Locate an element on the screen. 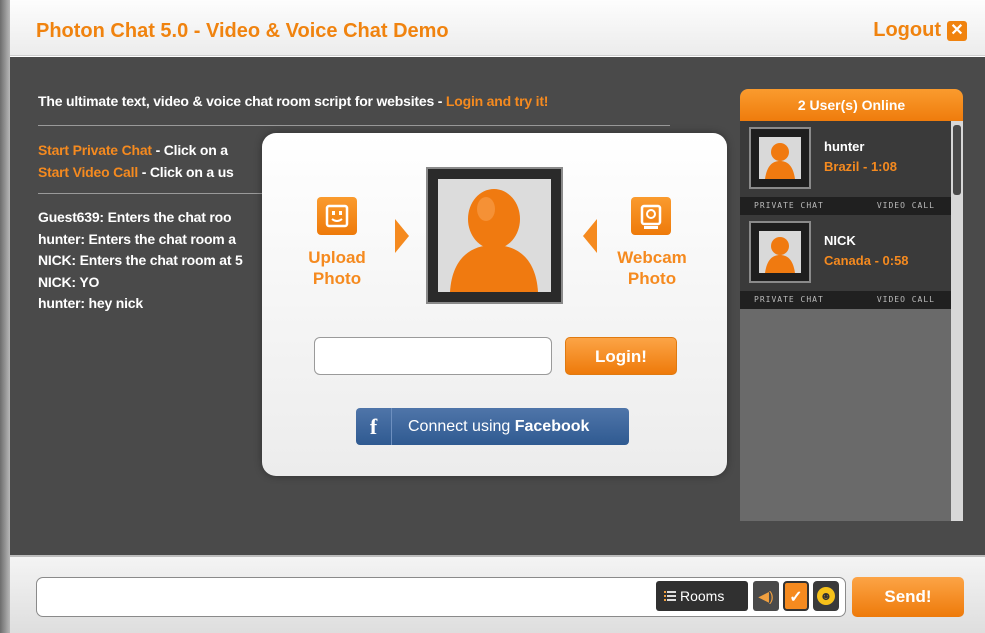 The height and width of the screenshot is (633, 985). webcam-icon is located at coordinates (651, 216).